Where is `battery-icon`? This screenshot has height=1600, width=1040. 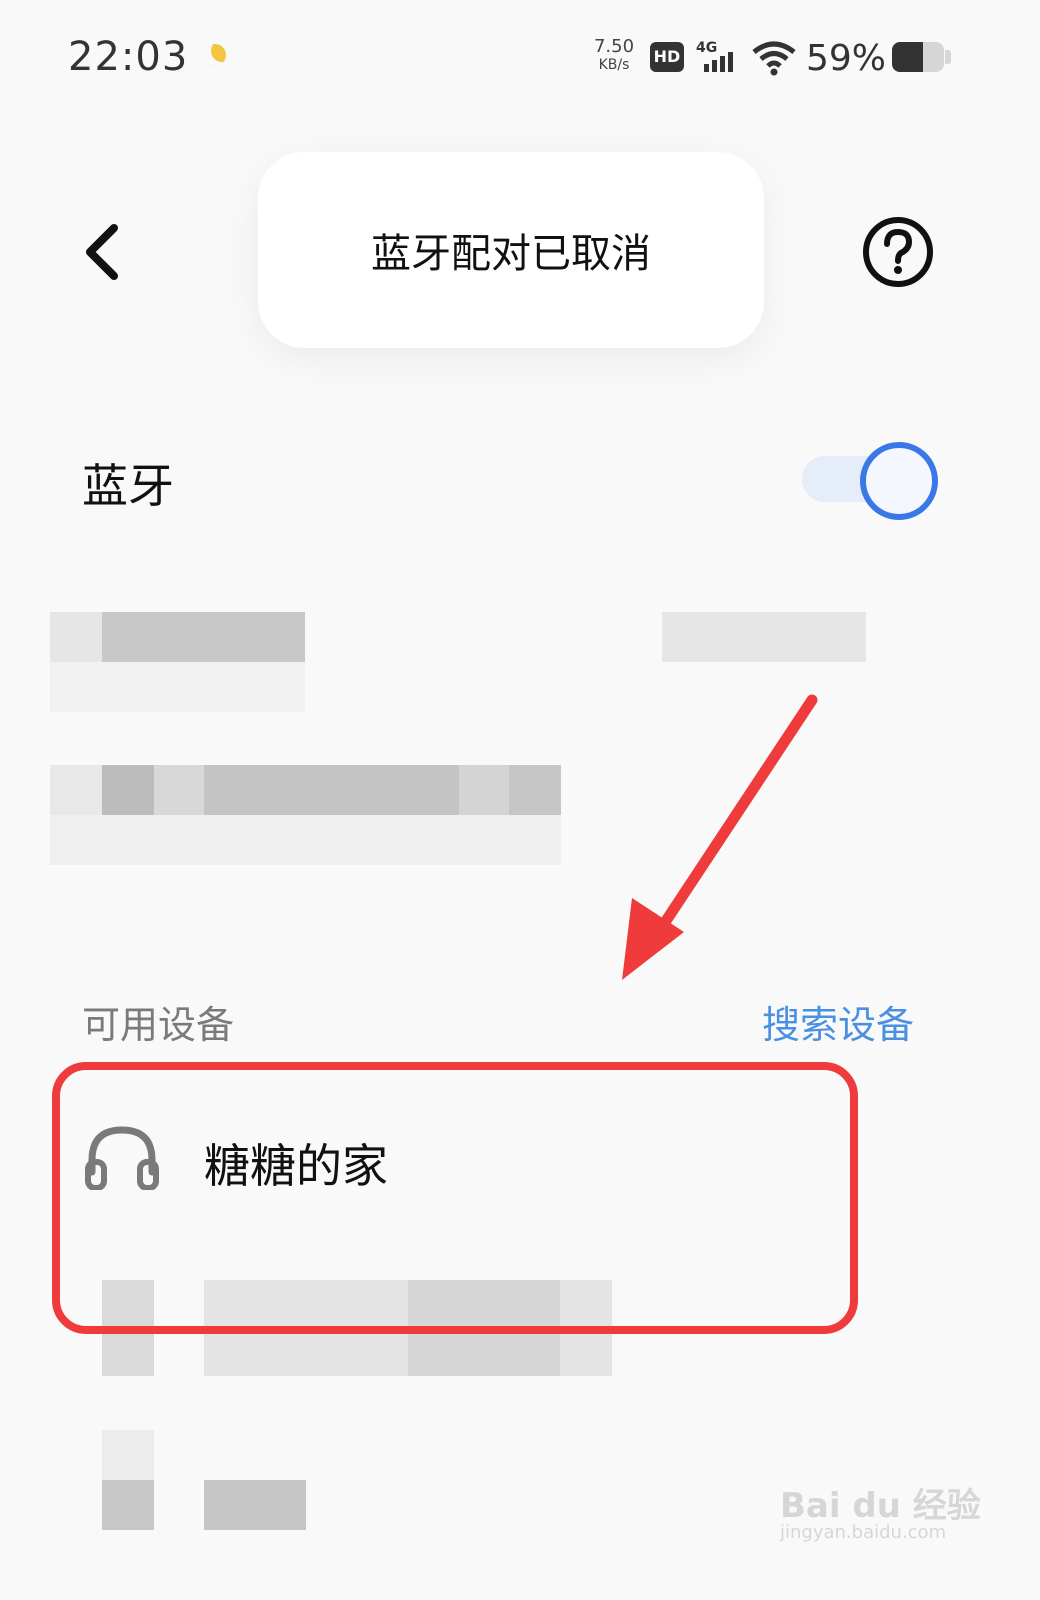
battery-icon is located at coordinates (918, 57).